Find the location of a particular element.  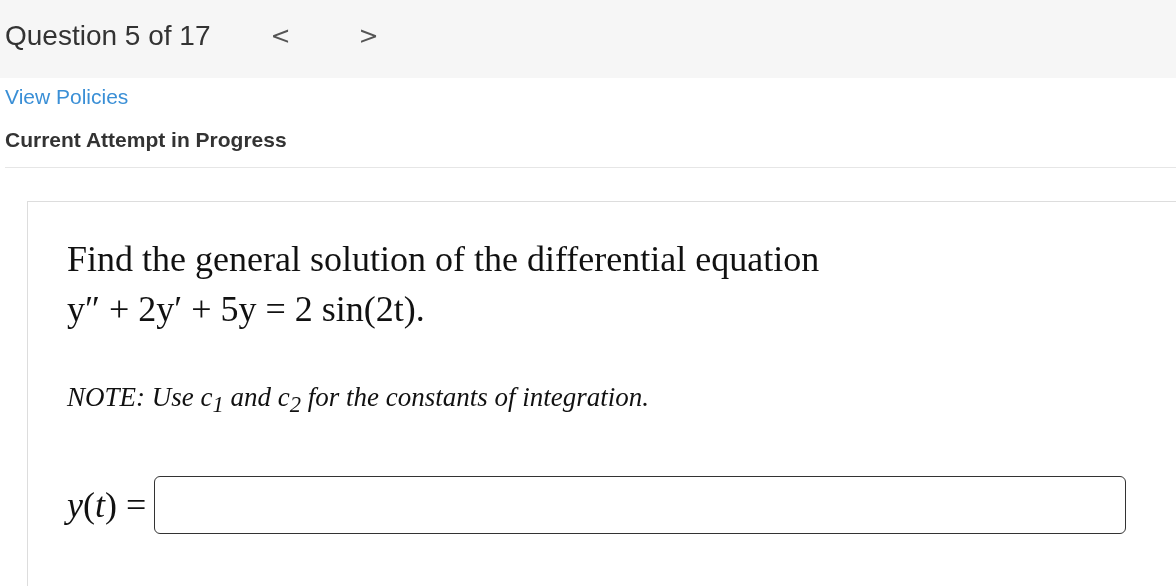

question-counter: Question 5 of 17 is located at coordinates (108, 36).